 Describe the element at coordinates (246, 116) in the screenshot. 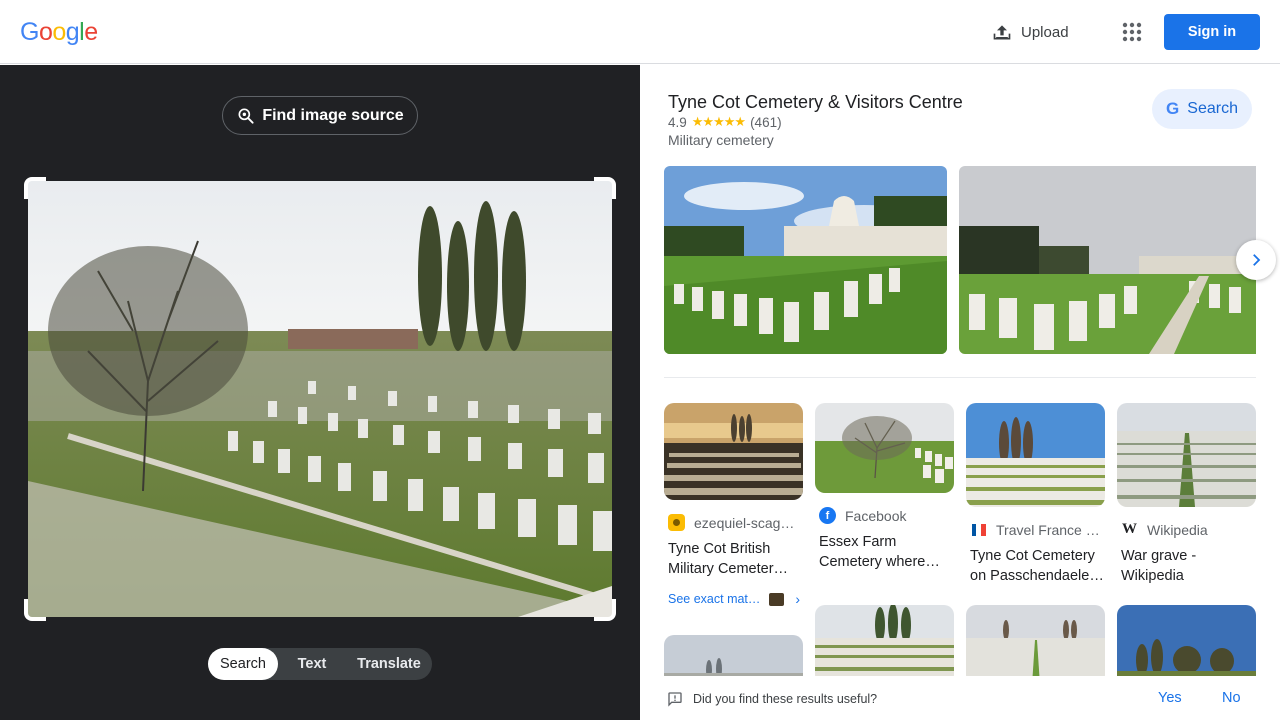

I see `lens-search-icon` at that location.